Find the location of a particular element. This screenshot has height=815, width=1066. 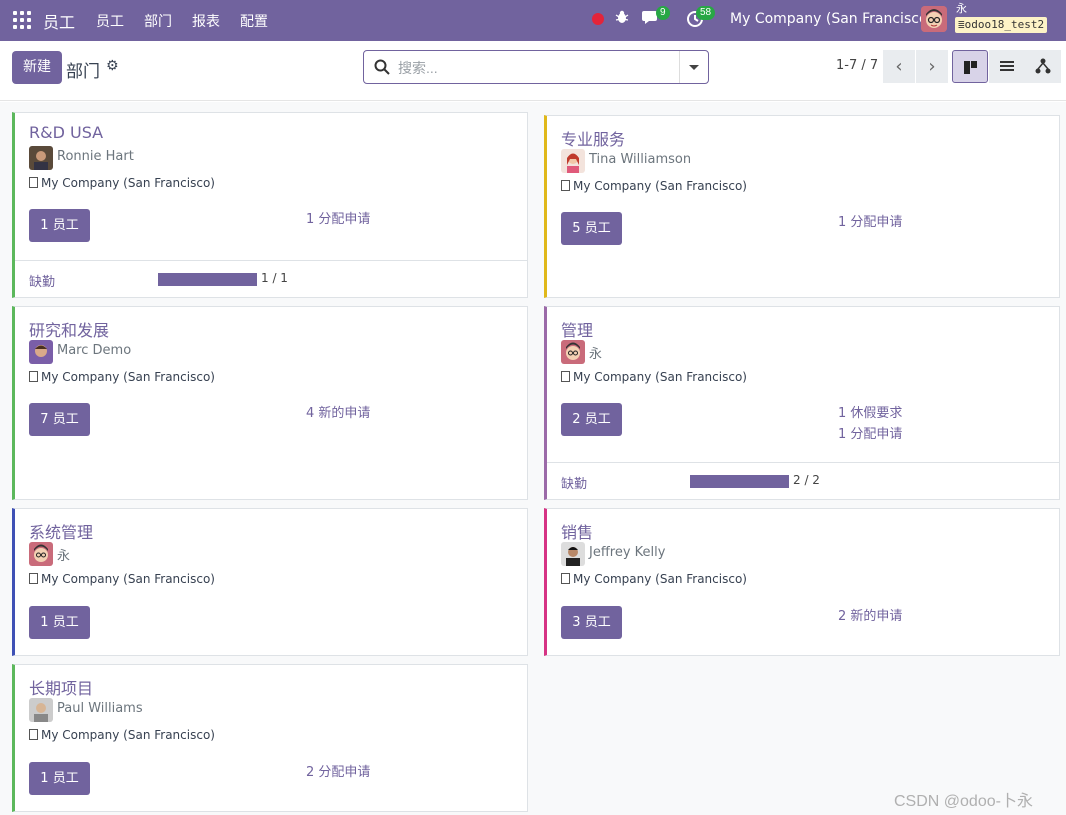

search-icon is located at coordinates (382, 67).